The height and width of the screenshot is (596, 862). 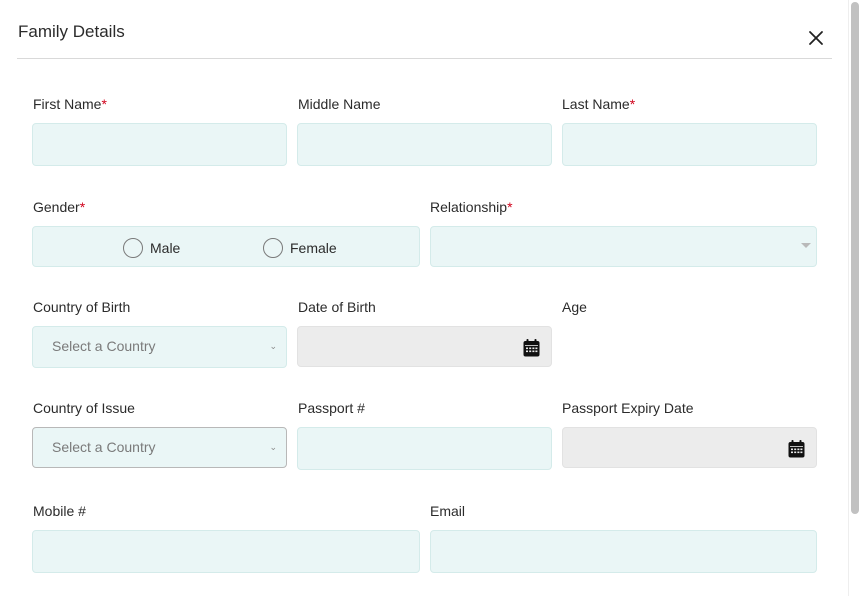 I want to click on last-name-field, so click(x=689, y=144).